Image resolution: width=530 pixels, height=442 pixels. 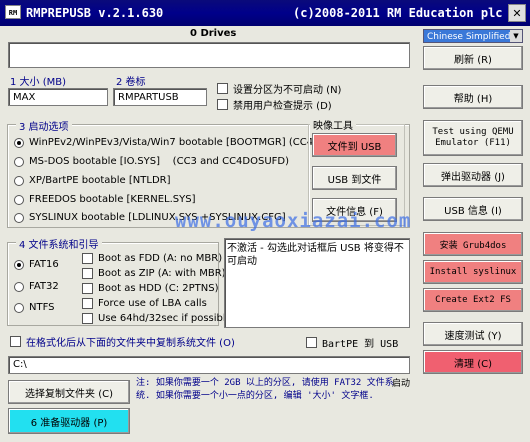 What do you see at coordinates (162, 273) in the screenshot?
I see `boot-as-label: Boot as ZIP (A: with MBR)` at bounding box center [162, 273].